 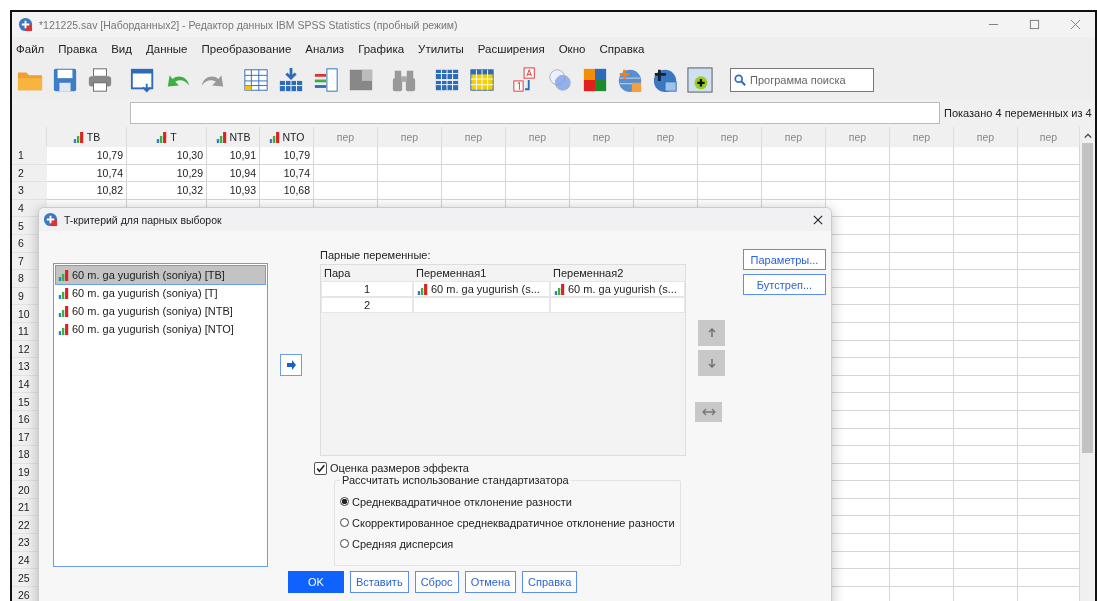 What do you see at coordinates (316, 582) in the screenshot?
I see `dialog-button: OK` at bounding box center [316, 582].